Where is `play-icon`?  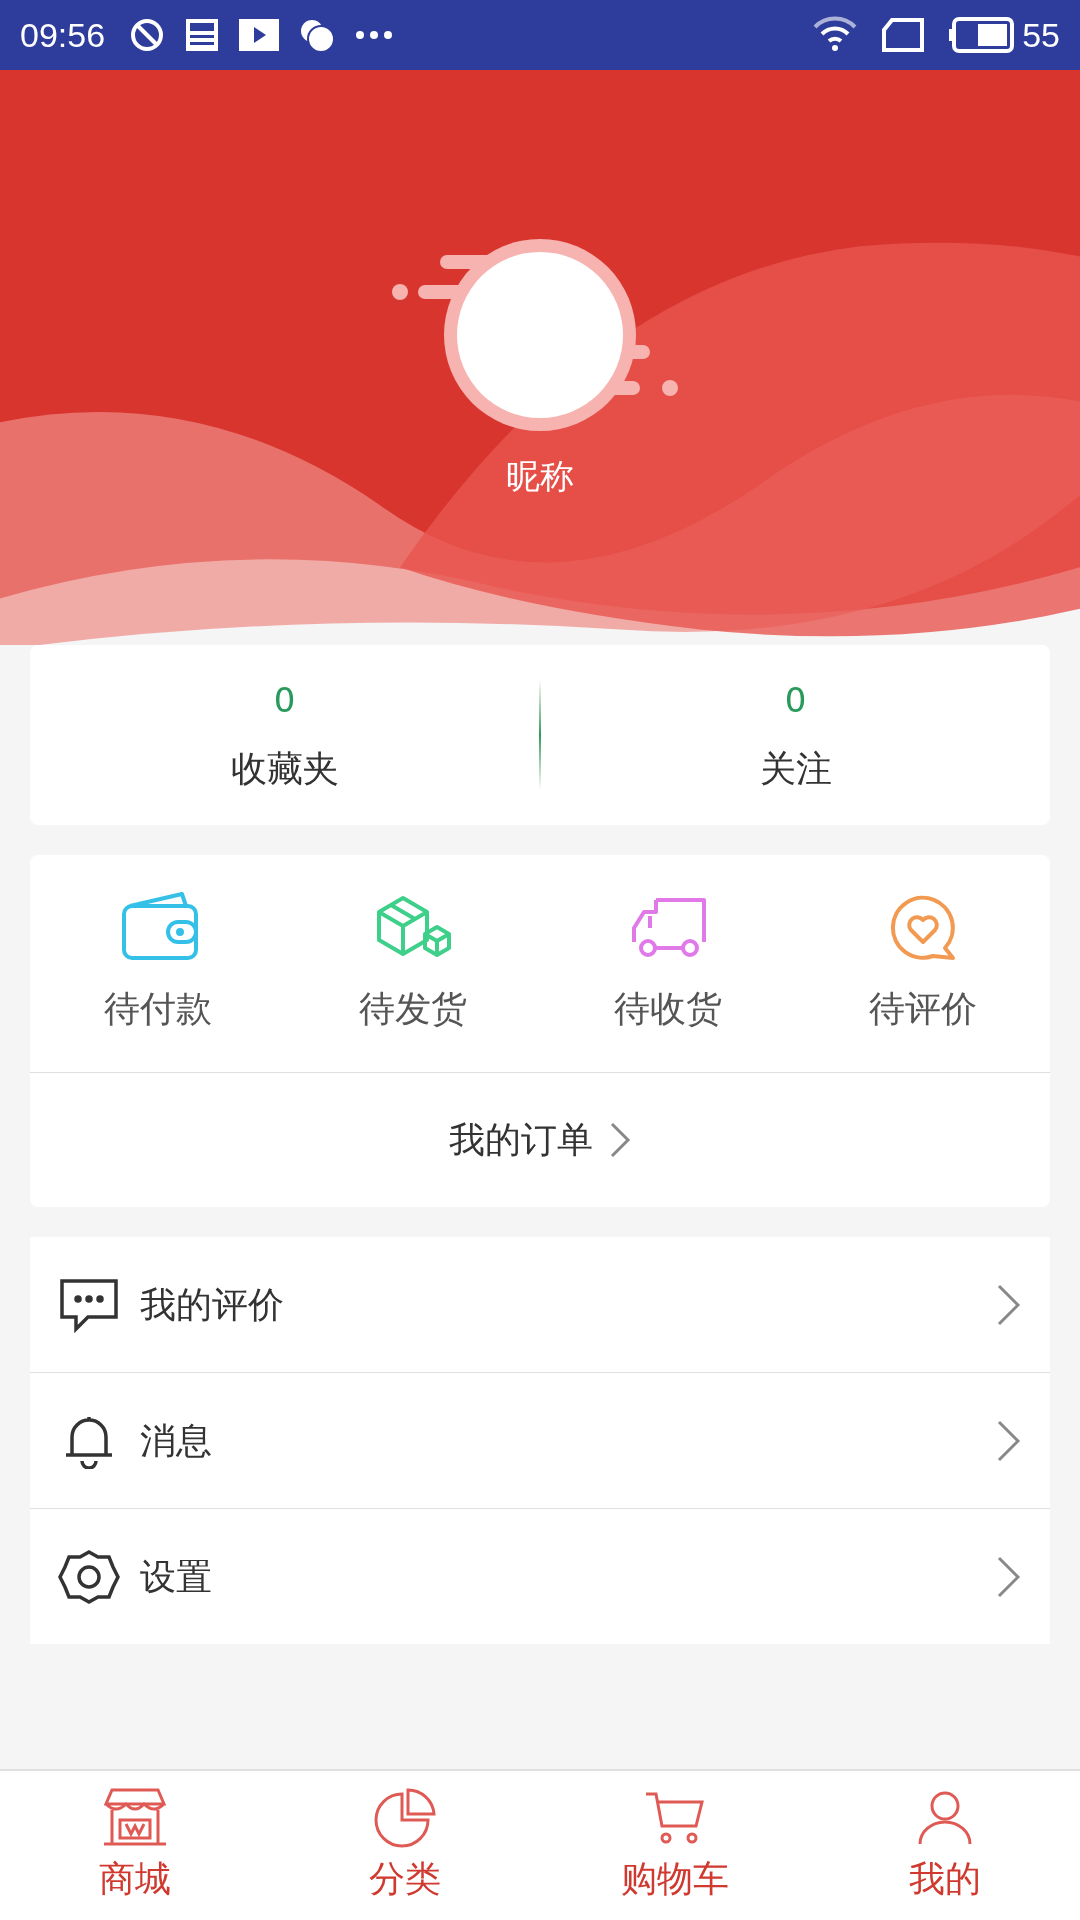
play-icon is located at coordinates (259, 35).